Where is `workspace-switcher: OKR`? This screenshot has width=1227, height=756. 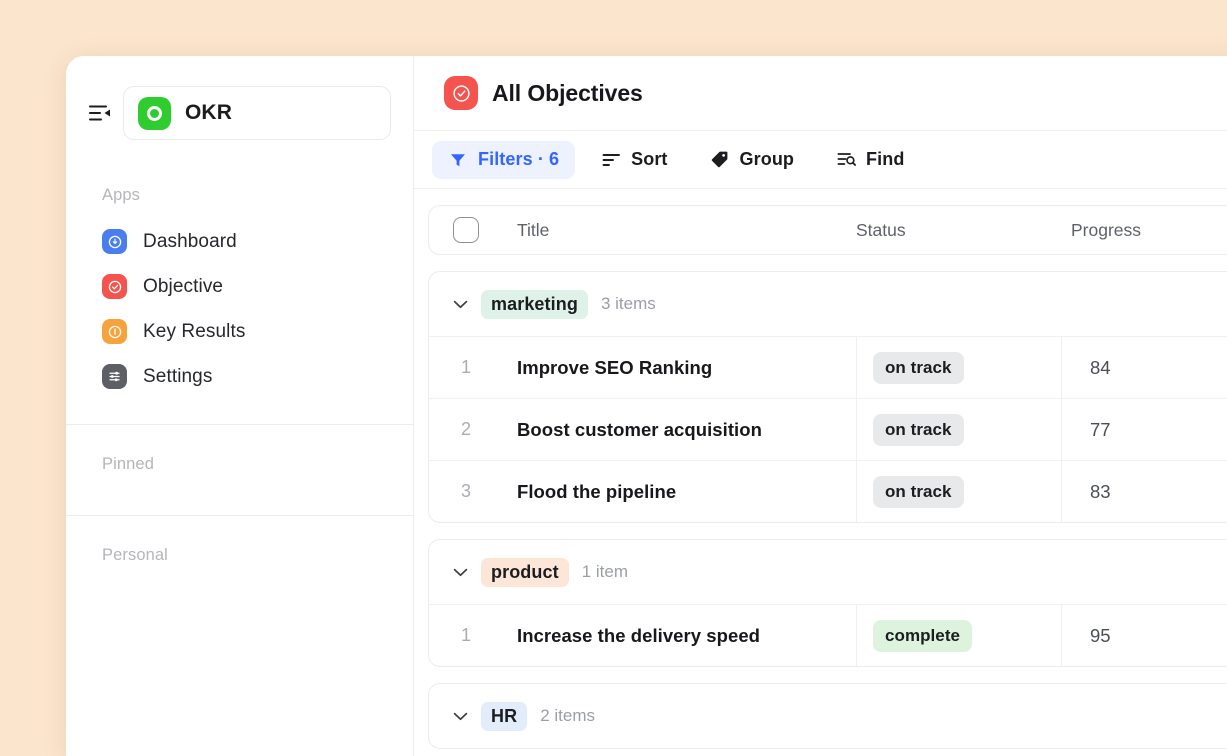 workspace-switcher: OKR is located at coordinates (257, 113).